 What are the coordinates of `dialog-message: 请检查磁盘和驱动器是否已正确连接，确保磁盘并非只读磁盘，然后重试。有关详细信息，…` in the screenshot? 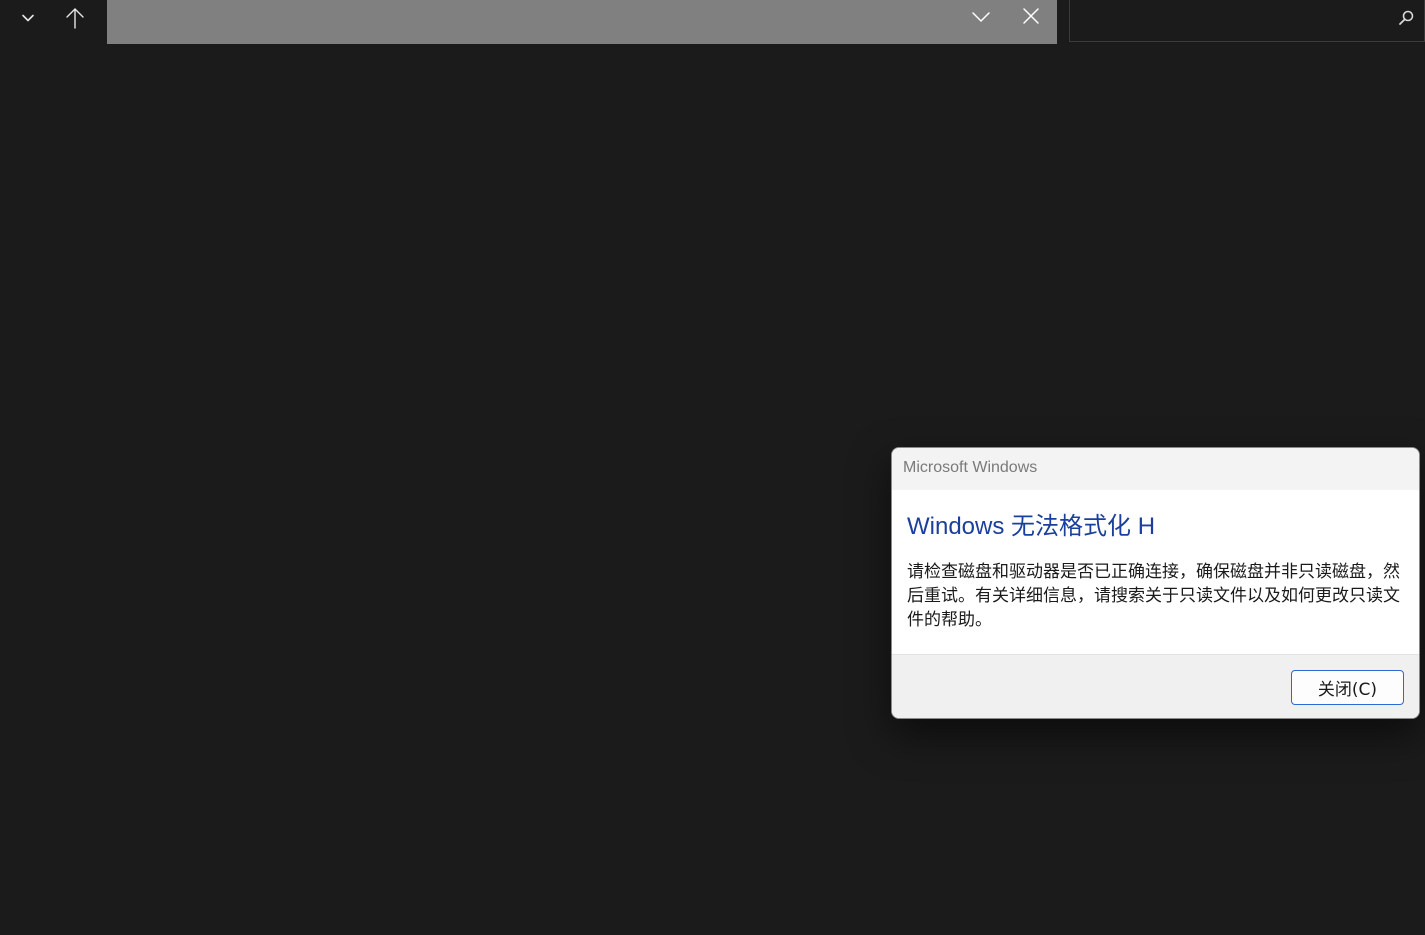 It's located at (1153, 596).